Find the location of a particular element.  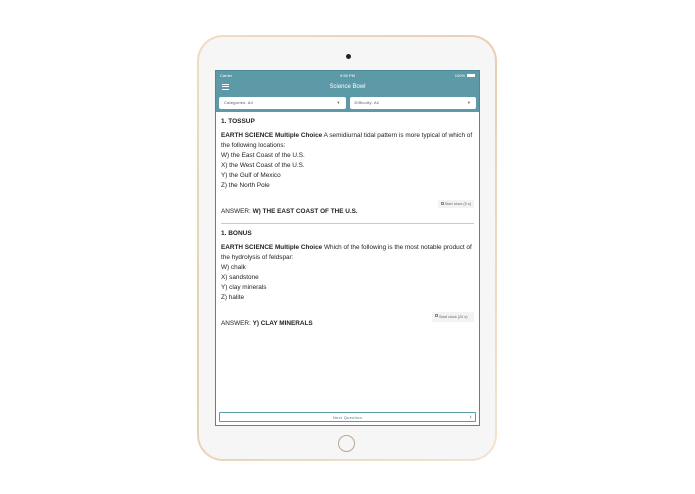

category-filter: Categories: All ▼ is located at coordinates (282, 102).